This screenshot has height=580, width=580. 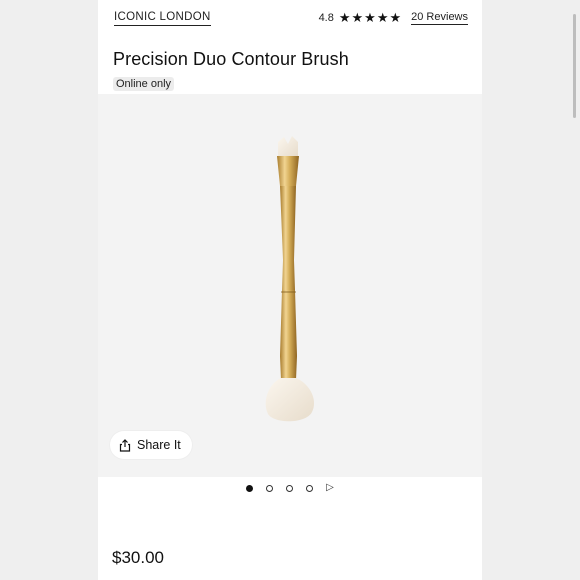 What do you see at coordinates (162, 18) in the screenshot?
I see `brand-link: ICONIC LONDON` at bounding box center [162, 18].